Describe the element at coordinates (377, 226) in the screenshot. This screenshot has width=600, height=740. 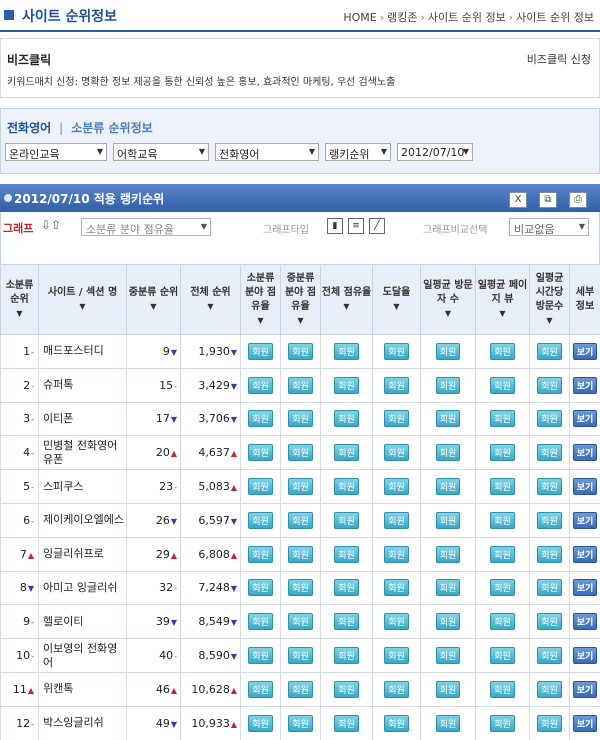
I see `line-chart-icon: ╱` at that location.